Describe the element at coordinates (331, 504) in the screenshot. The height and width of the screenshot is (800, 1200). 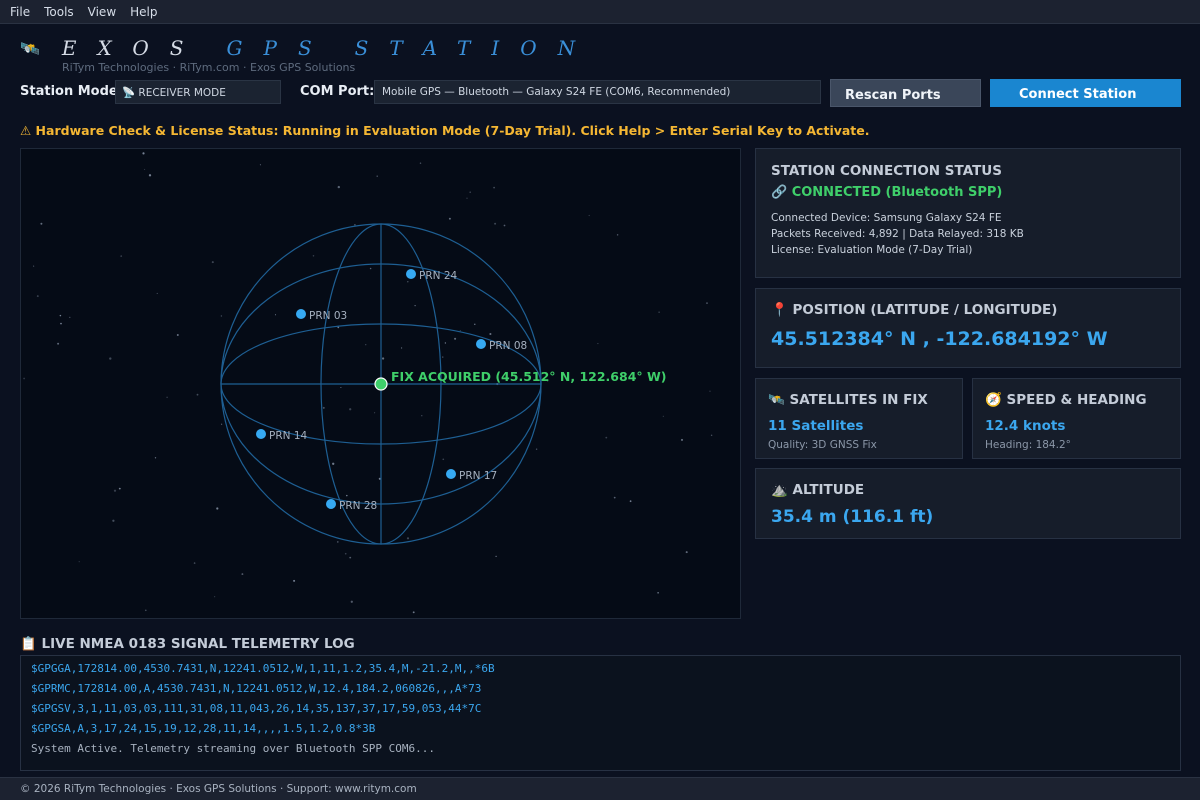
I see `satellite-marker-prn28` at that location.